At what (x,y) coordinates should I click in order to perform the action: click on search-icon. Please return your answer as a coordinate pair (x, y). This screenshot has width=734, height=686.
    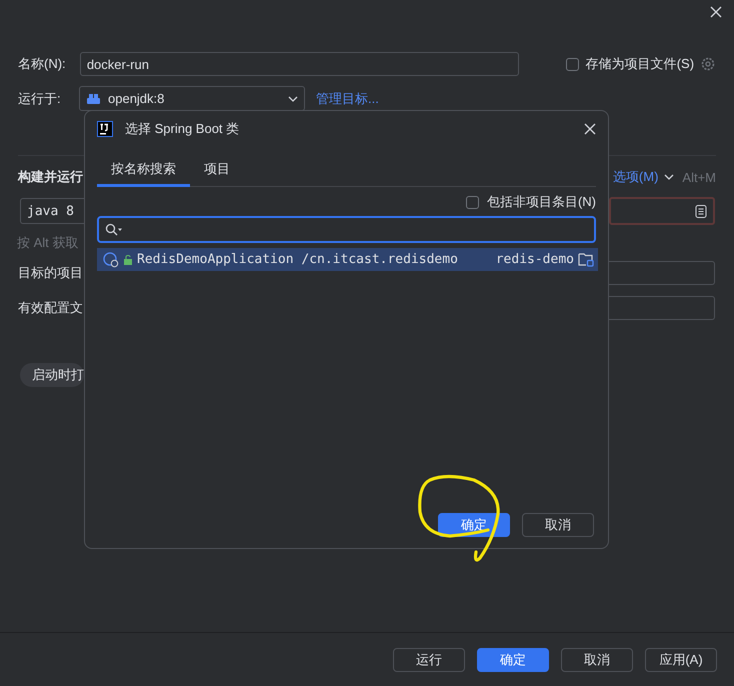
    Looking at the image, I should click on (114, 229).